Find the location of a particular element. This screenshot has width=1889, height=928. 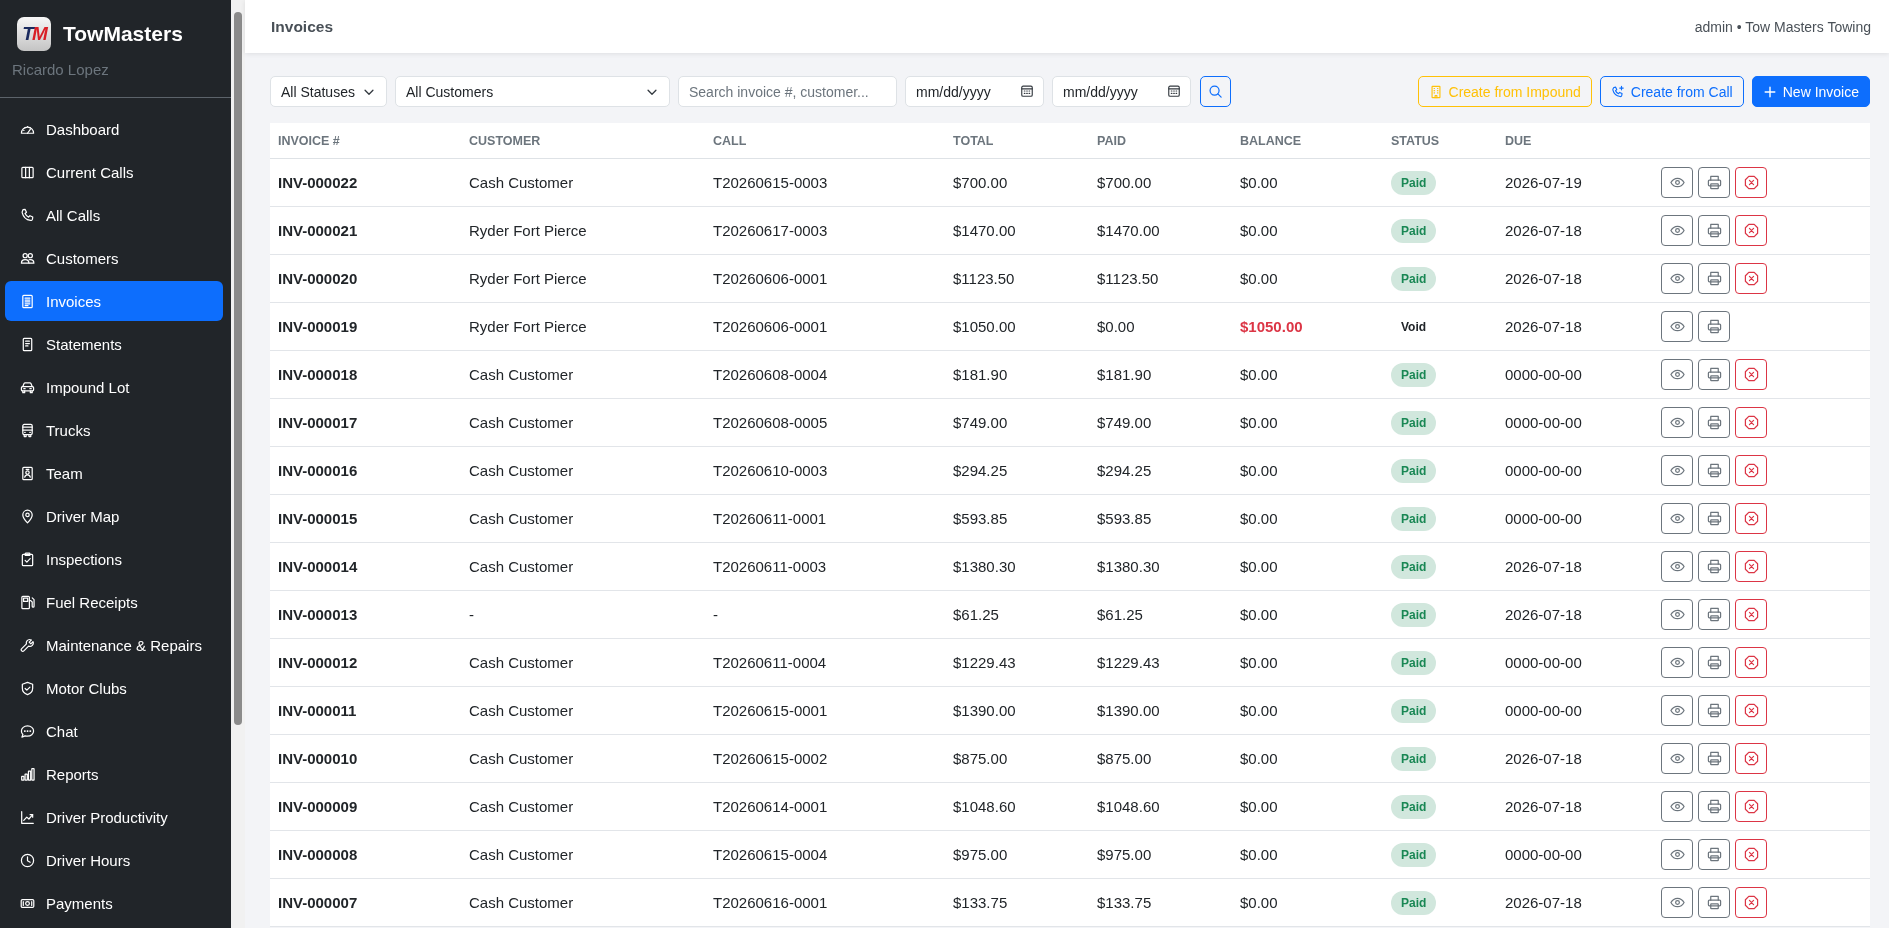

scrollbar-thumb is located at coordinates (238, 368).